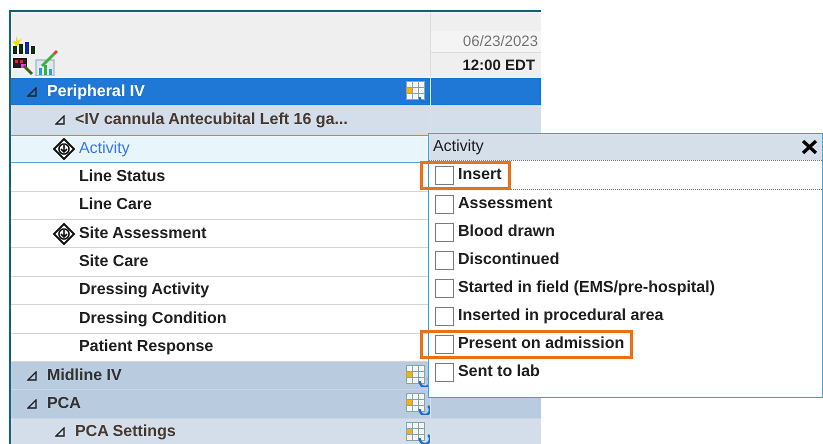 The height and width of the screenshot is (444, 823). What do you see at coordinates (125, 432) in the screenshot?
I see `row-label: PCA Settings` at bounding box center [125, 432].